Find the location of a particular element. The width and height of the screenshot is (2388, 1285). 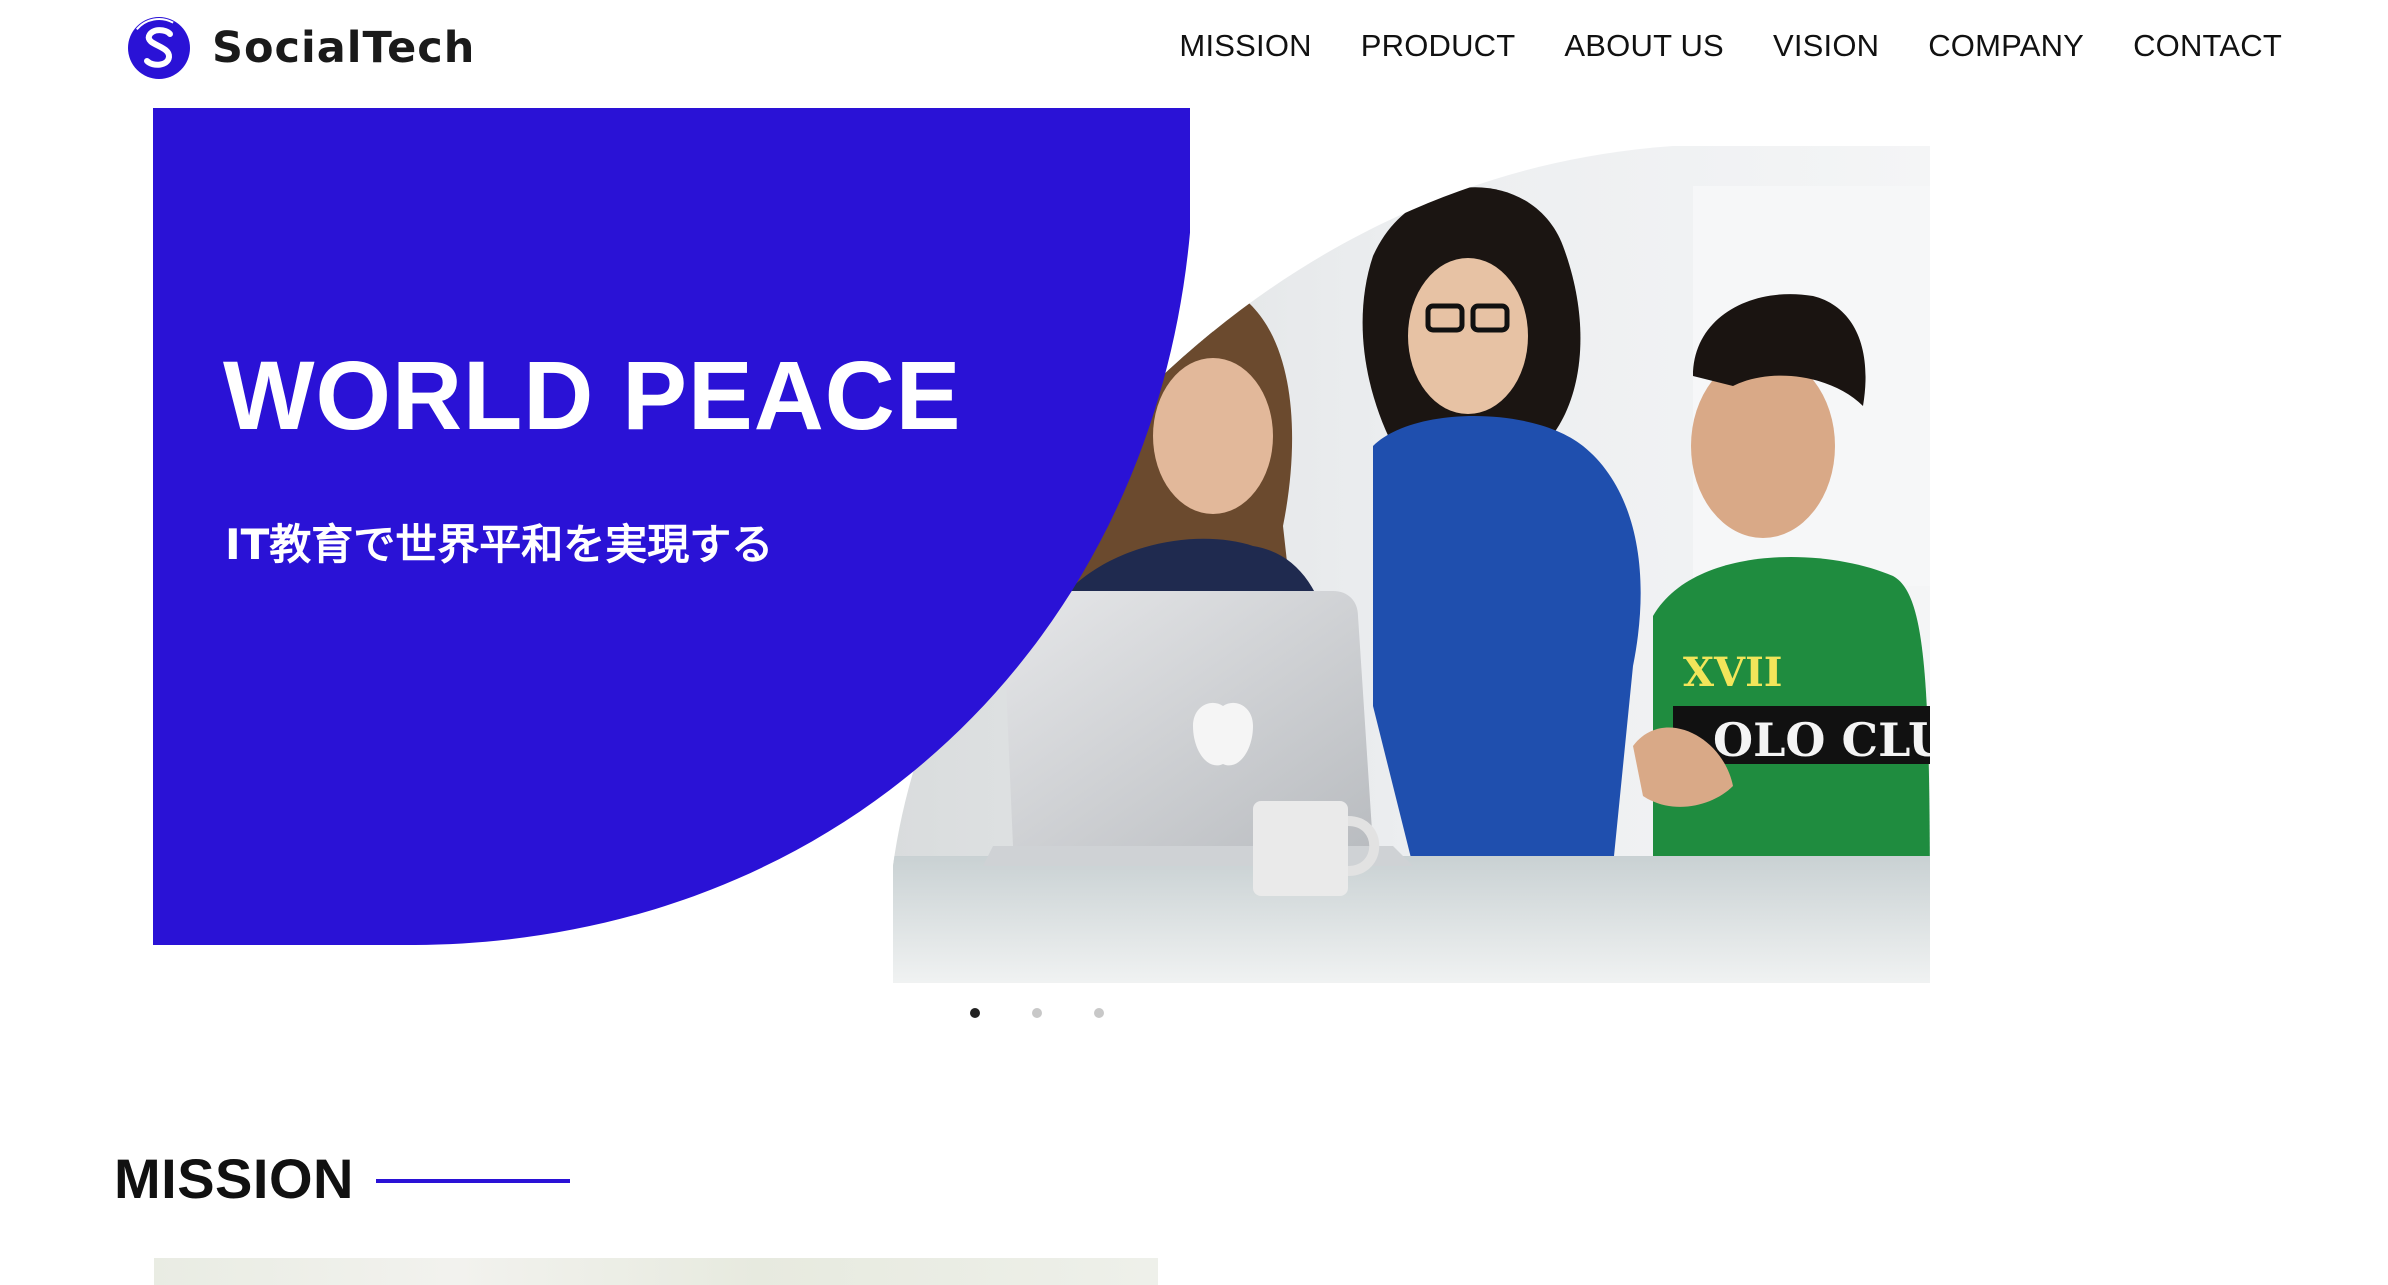

nav-item-product: PRODUCT is located at coordinates (1438, 46).